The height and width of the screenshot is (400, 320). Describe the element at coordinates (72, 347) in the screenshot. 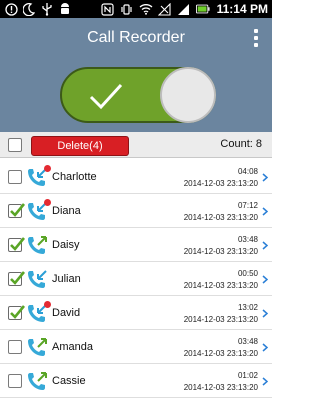

I see `caller-name: Amanda` at that location.